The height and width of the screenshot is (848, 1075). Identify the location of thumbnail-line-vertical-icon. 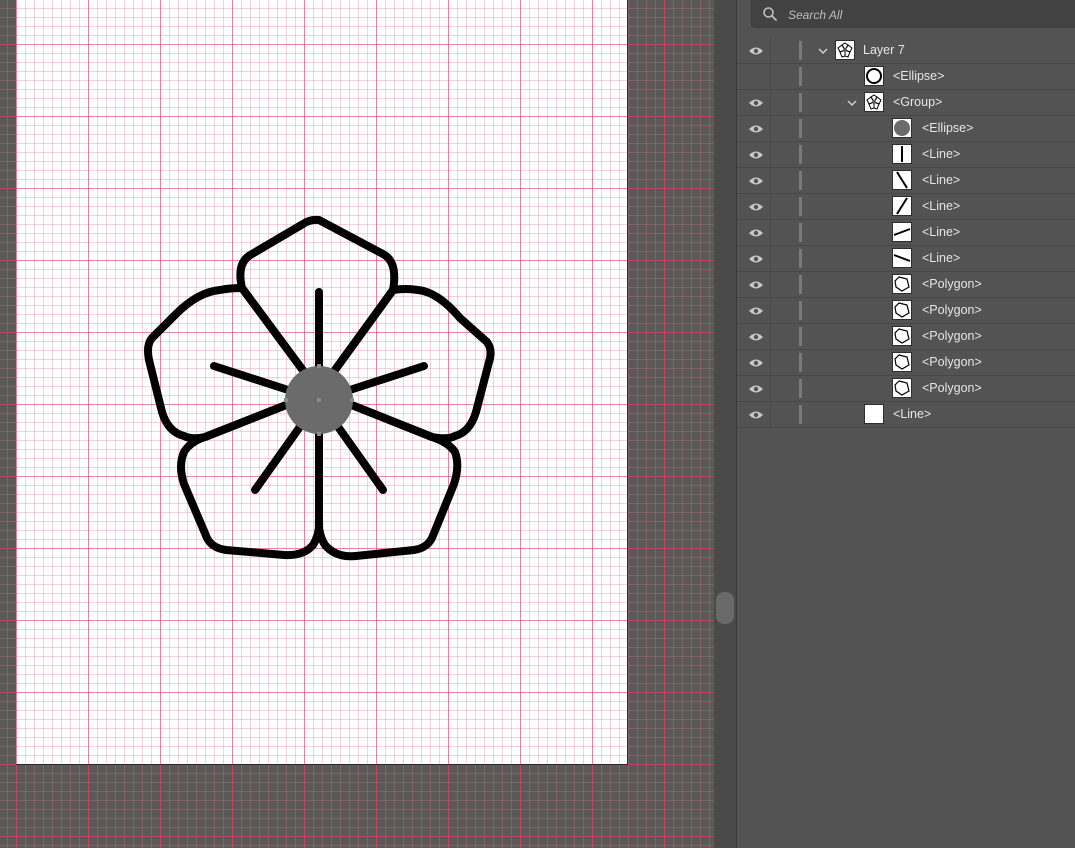
(902, 154).